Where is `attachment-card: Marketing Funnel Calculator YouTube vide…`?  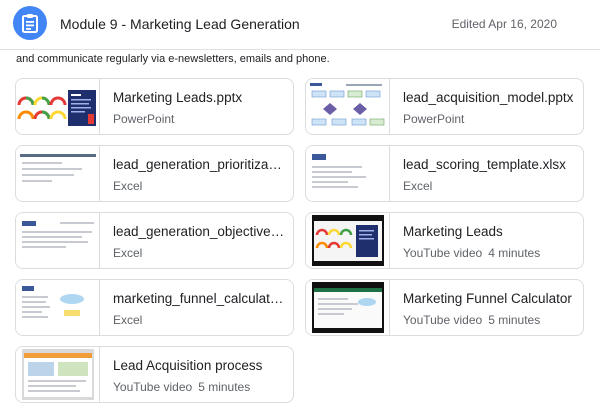
attachment-card: Marketing Funnel Calculator YouTube vide… is located at coordinates (444, 307).